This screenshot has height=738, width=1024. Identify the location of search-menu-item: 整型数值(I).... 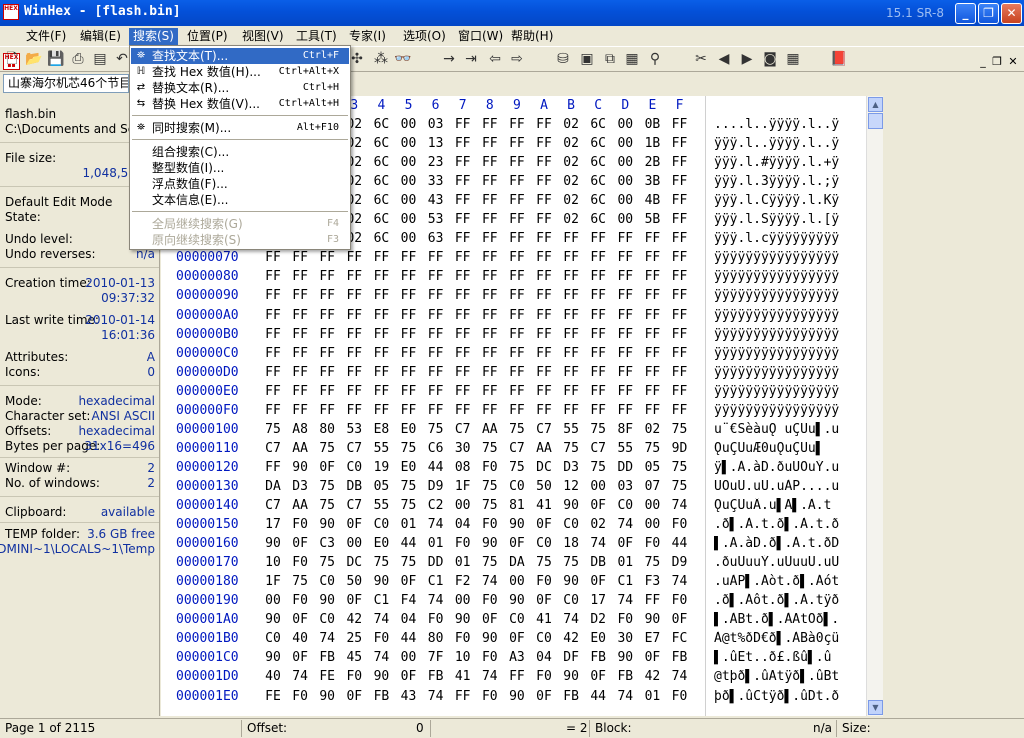
(240, 168).